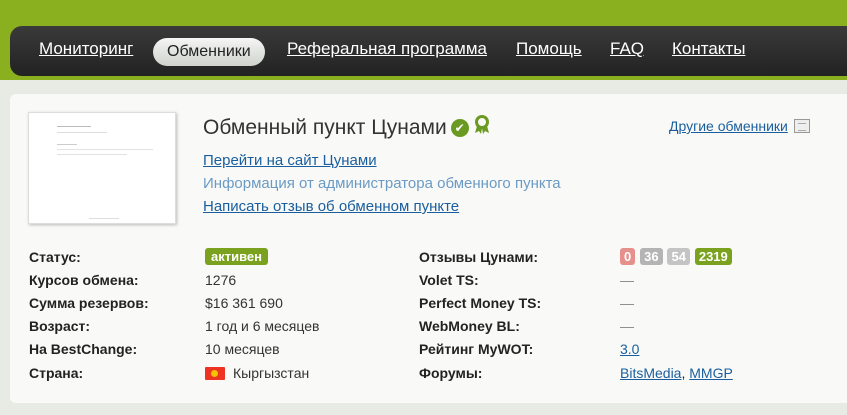  What do you see at coordinates (476, 349) in the screenshot?
I see `mywot-label: Рейтинг MyWOT:` at bounding box center [476, 349].